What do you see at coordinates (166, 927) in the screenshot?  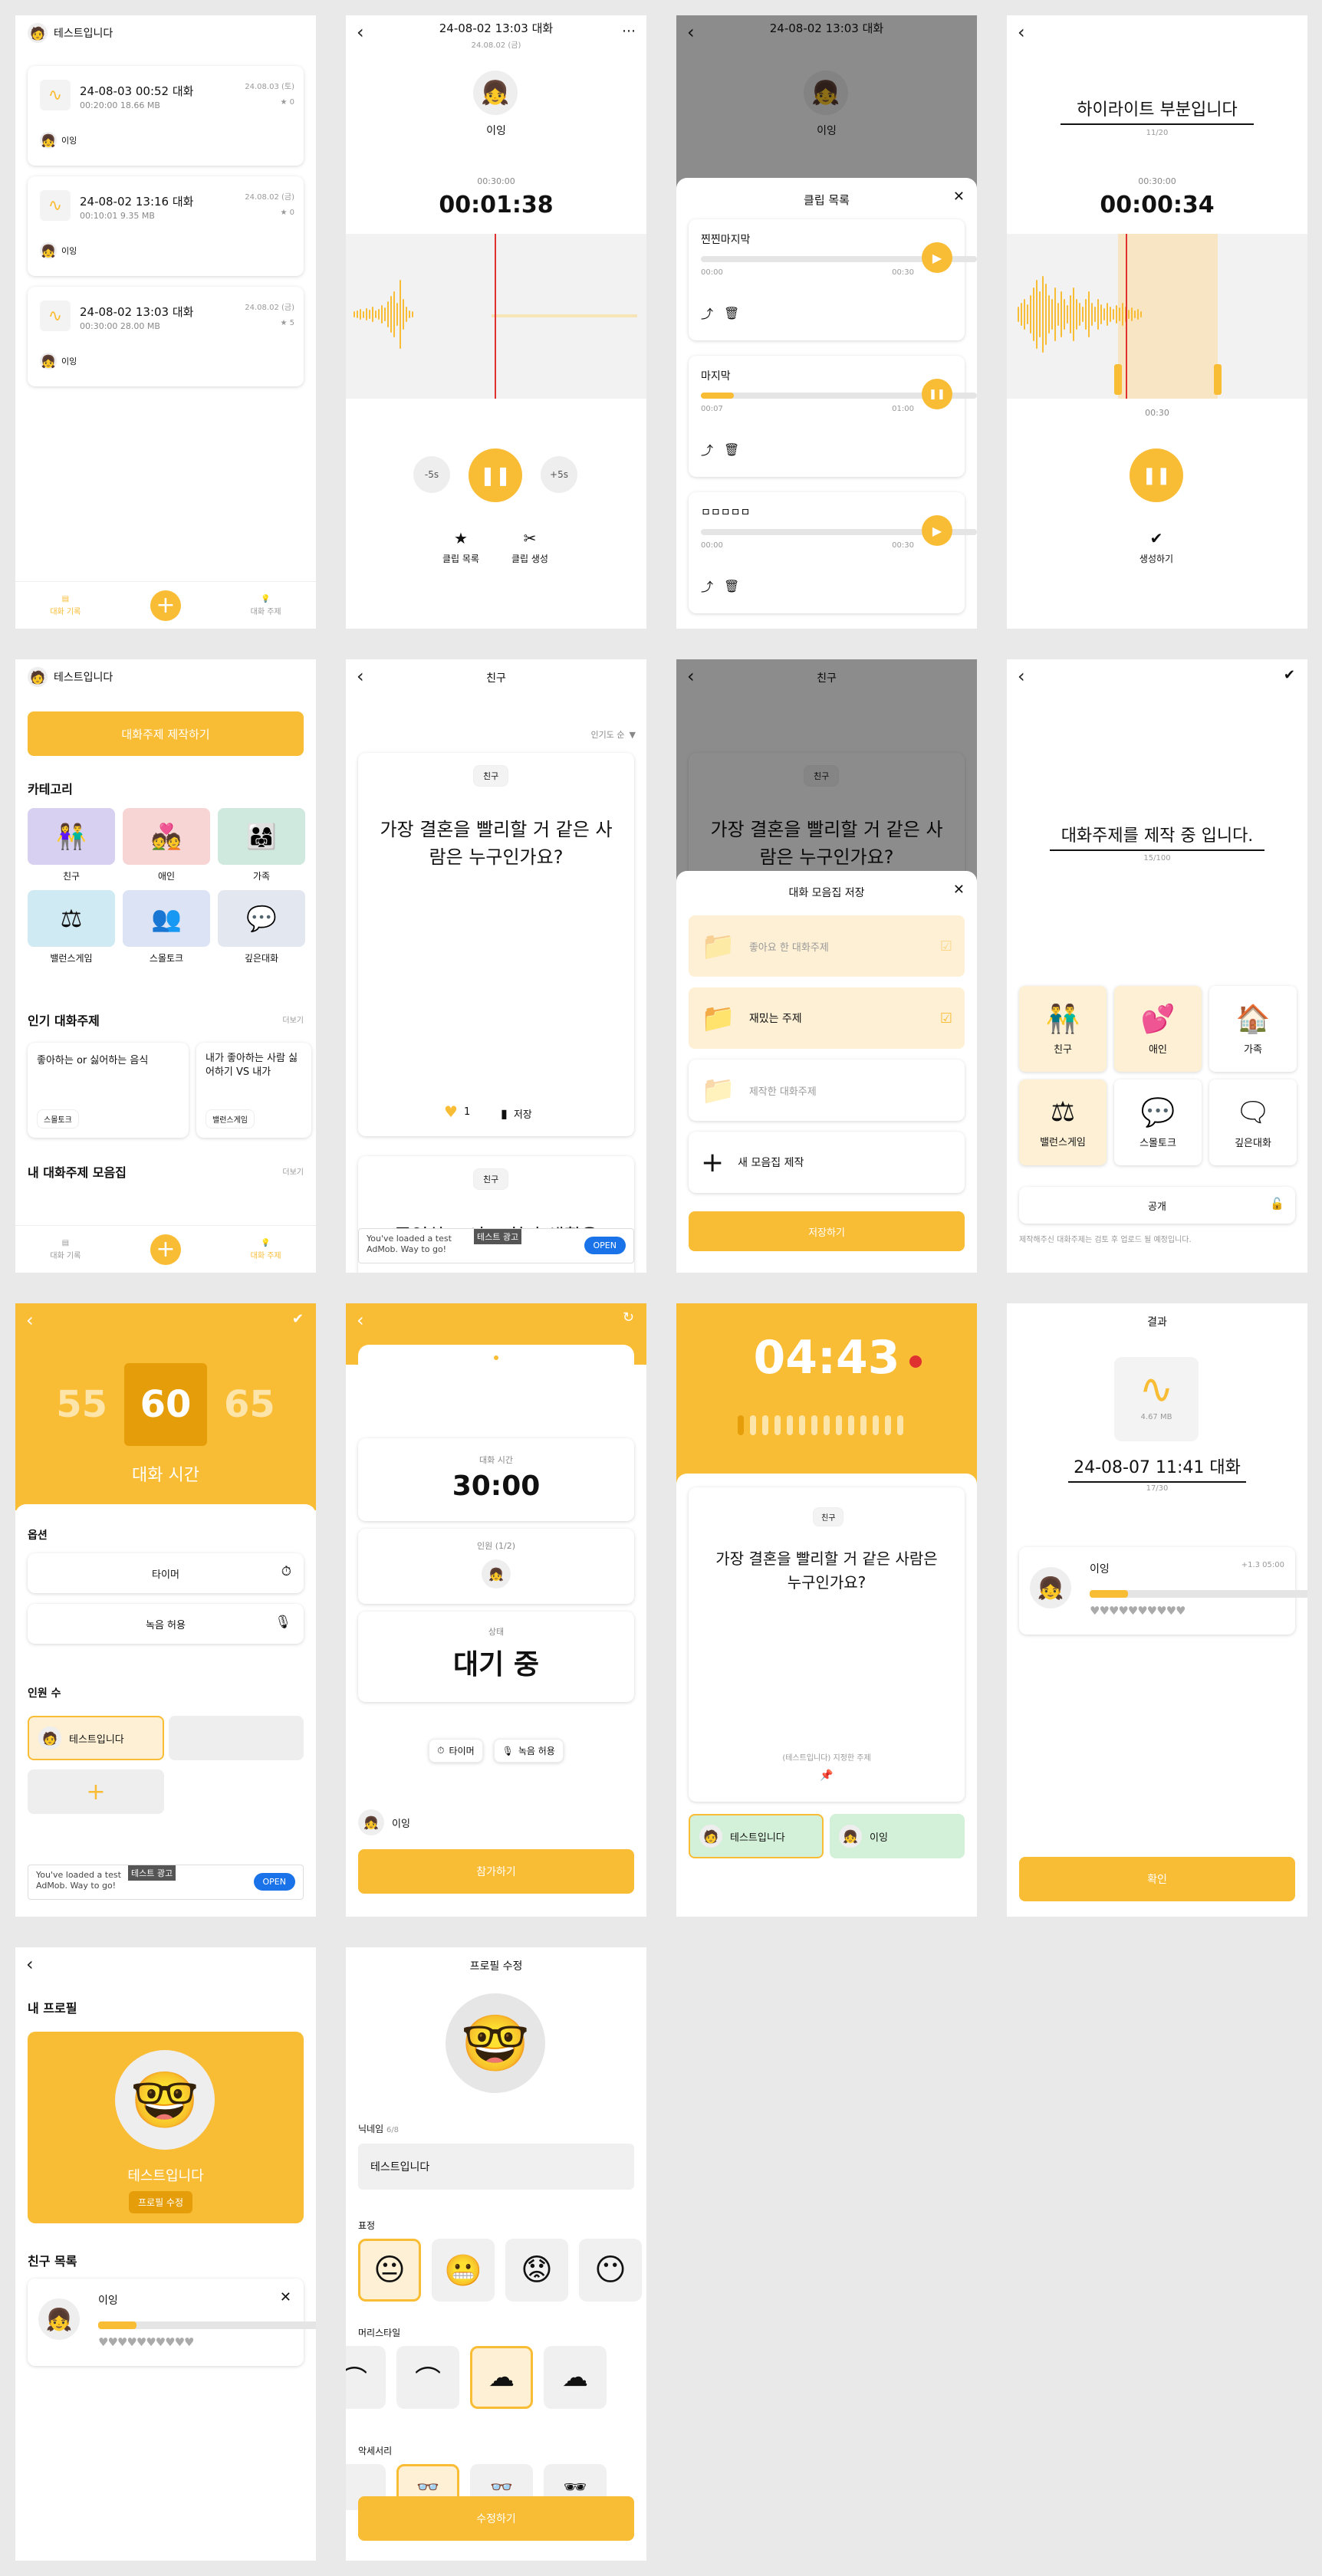 I see `category-smalltalk: 👥 스몰토크` at bounding box center [166, 927].